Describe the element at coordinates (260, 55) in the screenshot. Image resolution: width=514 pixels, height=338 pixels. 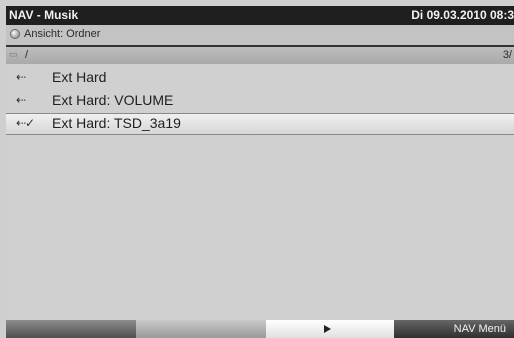
I see `path-bar: ▭ / 3/` at that location.